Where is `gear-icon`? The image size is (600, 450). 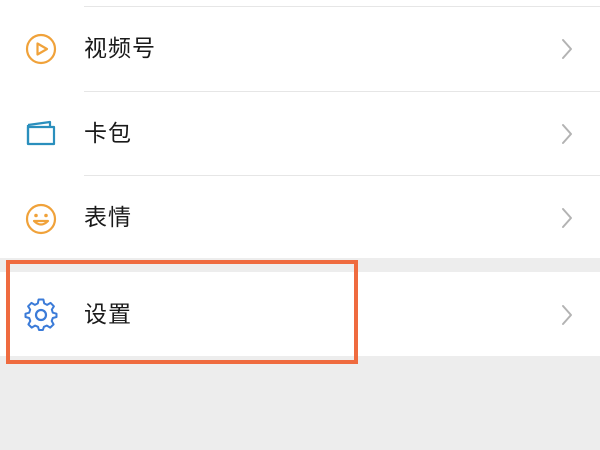
gear-icon is located at coordinates (41, 315).